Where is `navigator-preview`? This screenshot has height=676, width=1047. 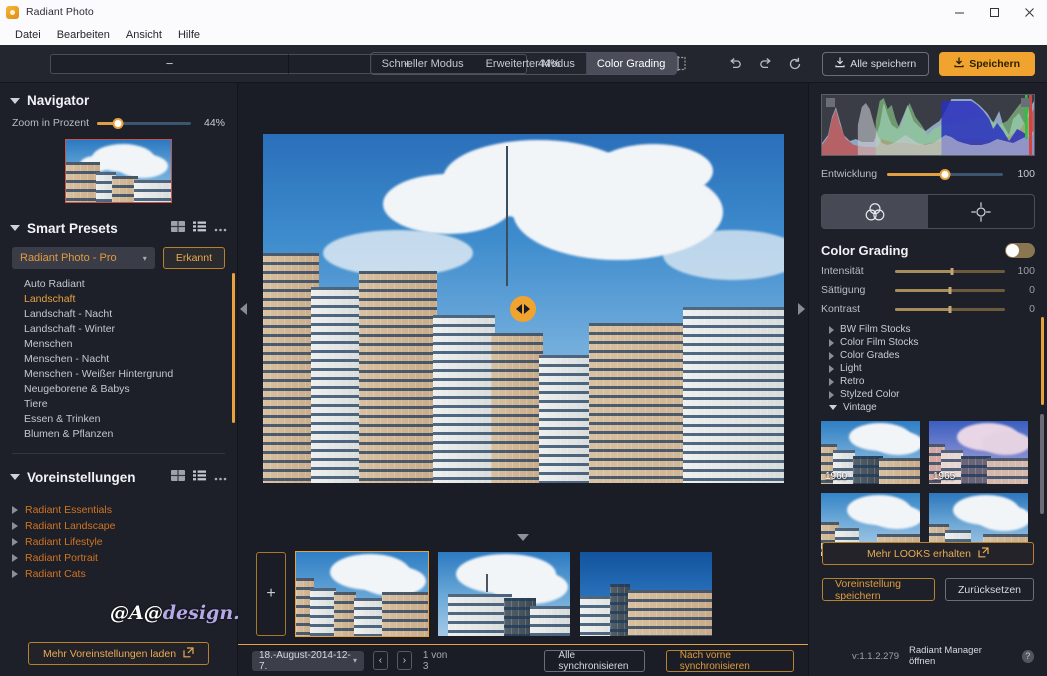
navigator-preview is located at coordinates (118, 171).